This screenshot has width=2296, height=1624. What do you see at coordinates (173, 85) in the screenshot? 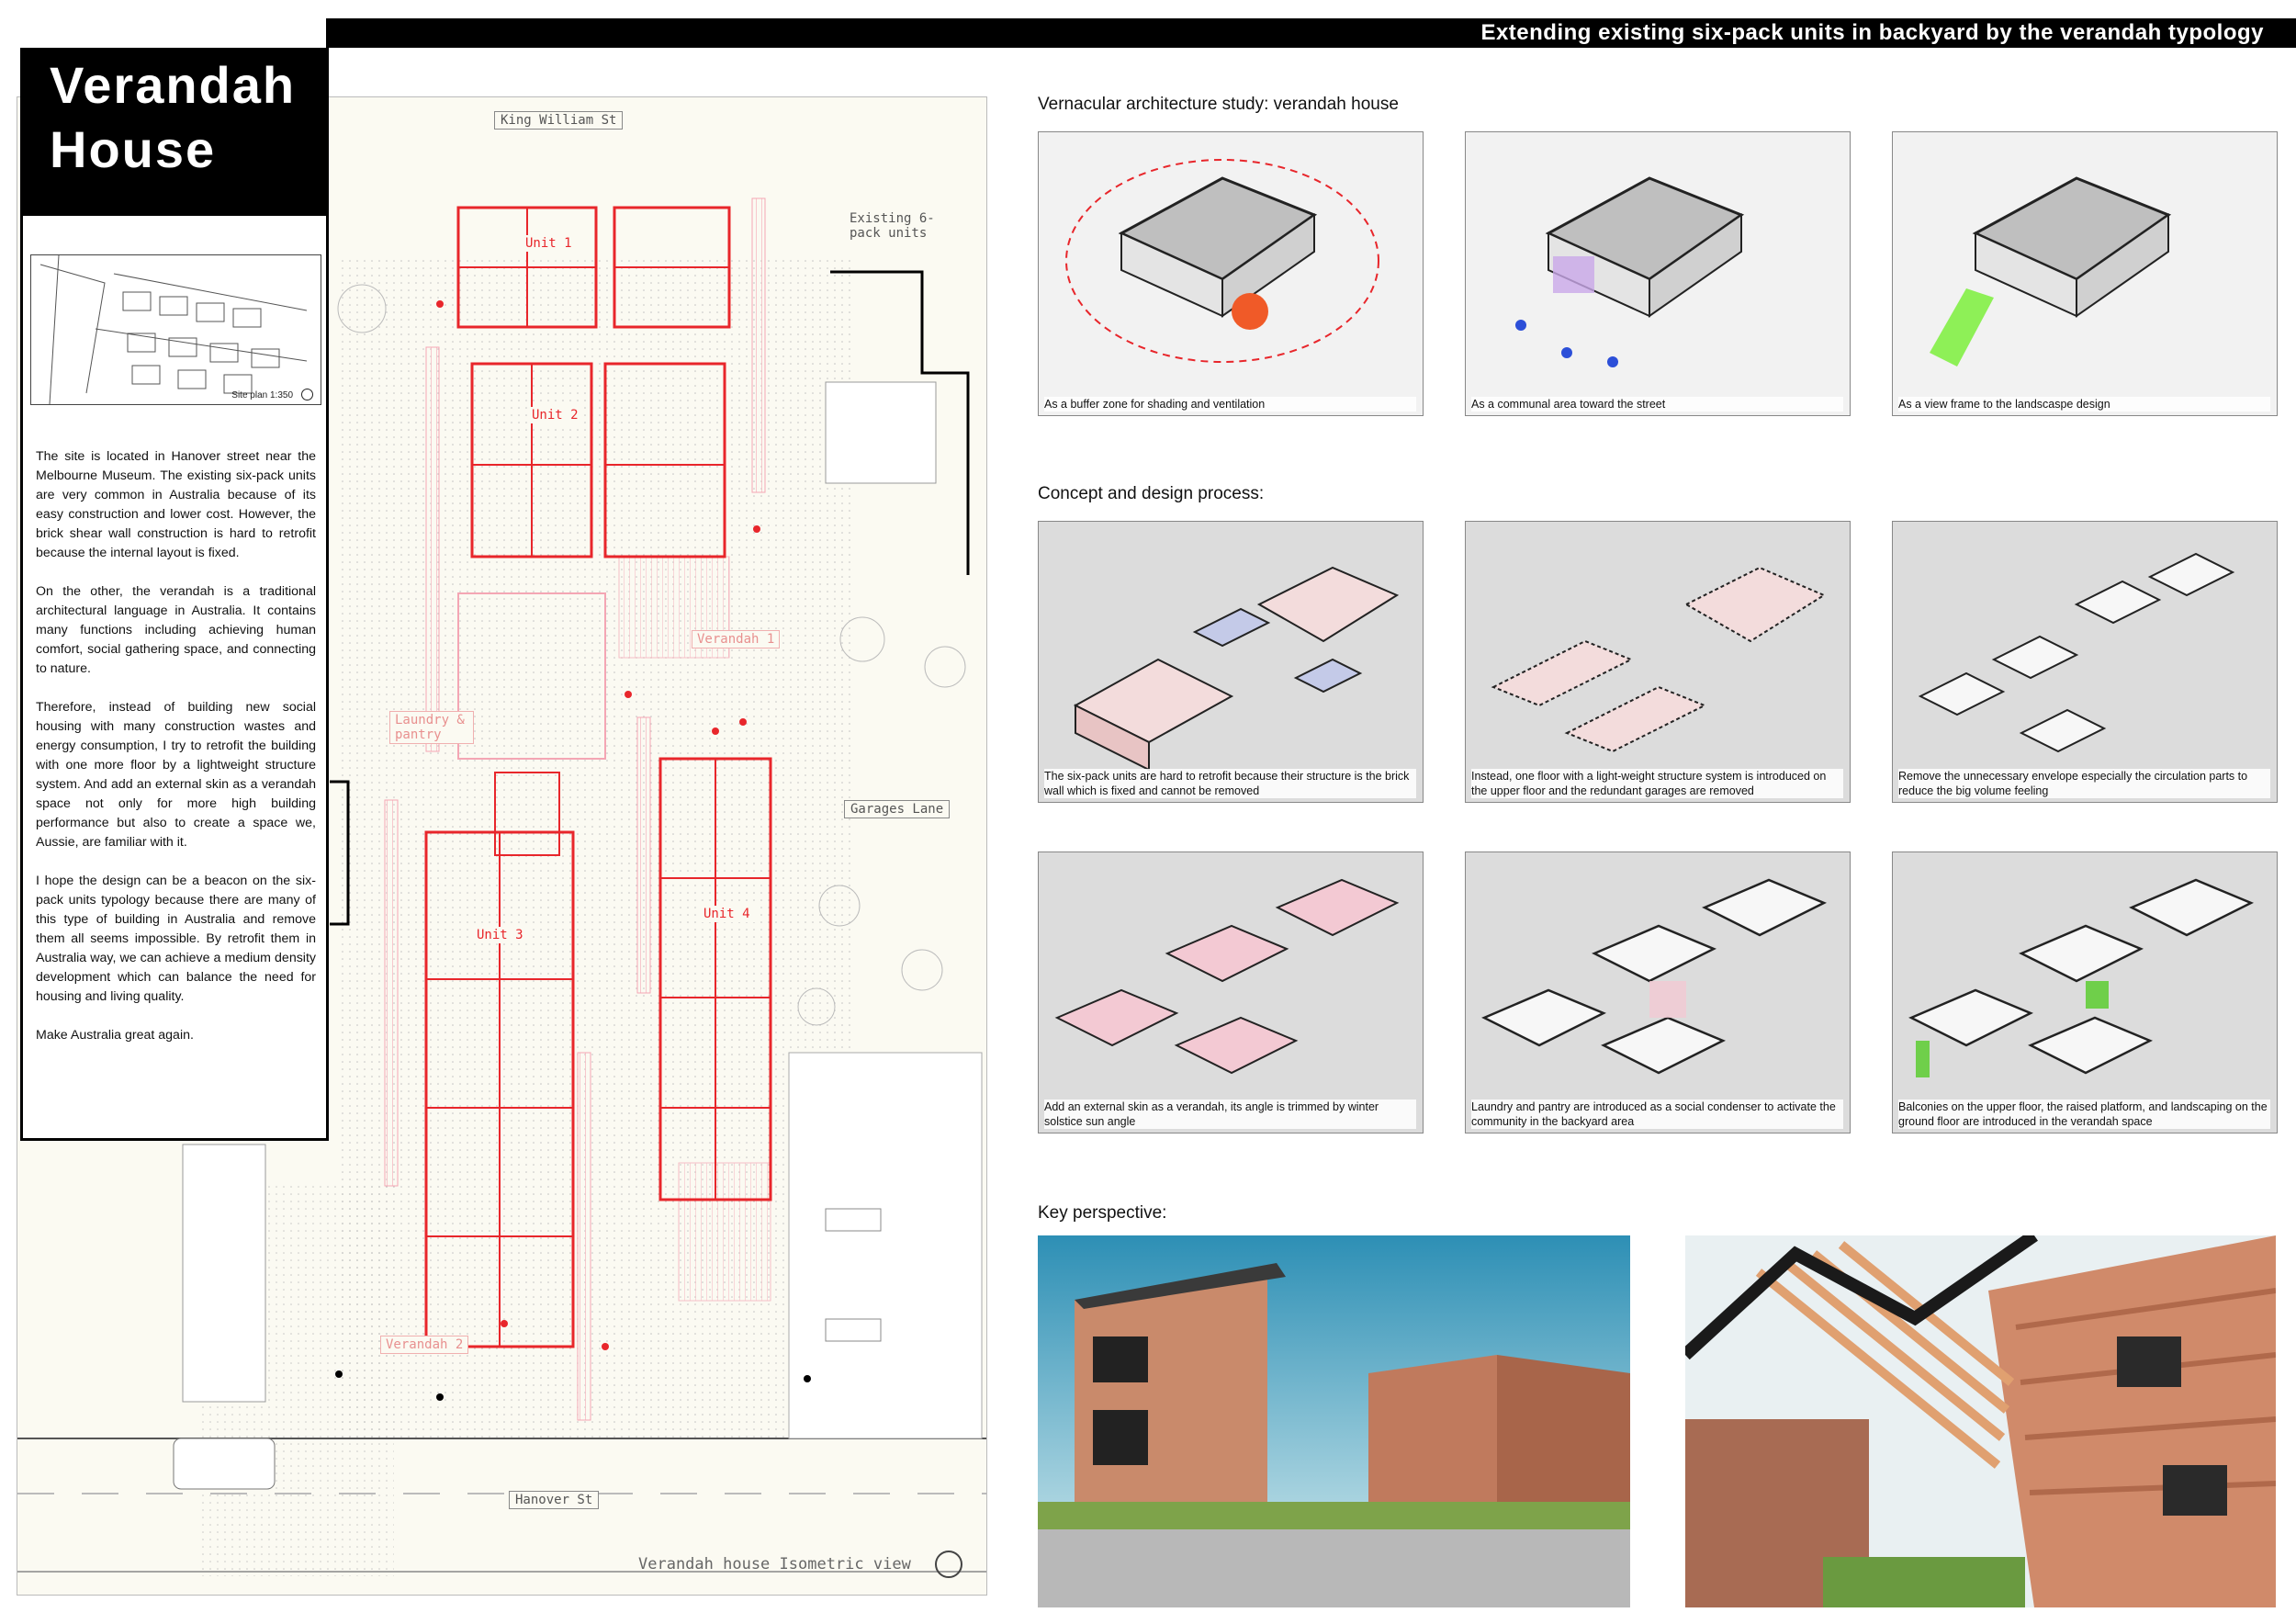
I see `title-line-1: Verandah` at bounding box center [173, 85].